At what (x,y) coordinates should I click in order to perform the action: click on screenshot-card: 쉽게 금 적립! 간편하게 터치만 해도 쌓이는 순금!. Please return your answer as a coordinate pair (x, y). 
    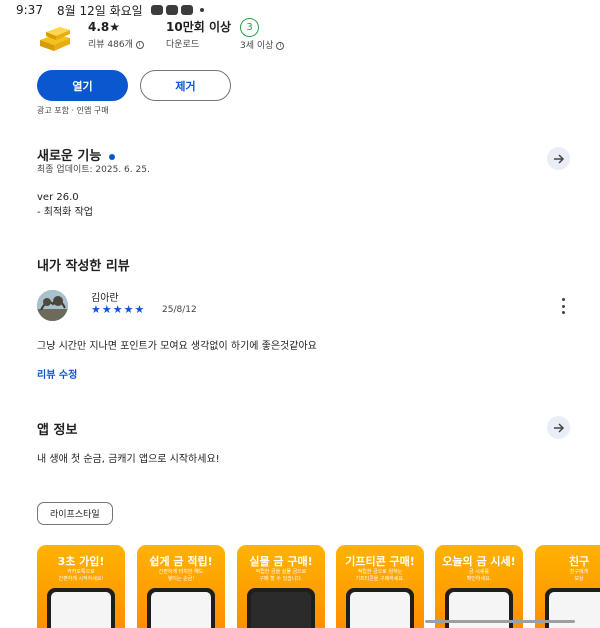
    Looking at the image, I should click on (181, 586).